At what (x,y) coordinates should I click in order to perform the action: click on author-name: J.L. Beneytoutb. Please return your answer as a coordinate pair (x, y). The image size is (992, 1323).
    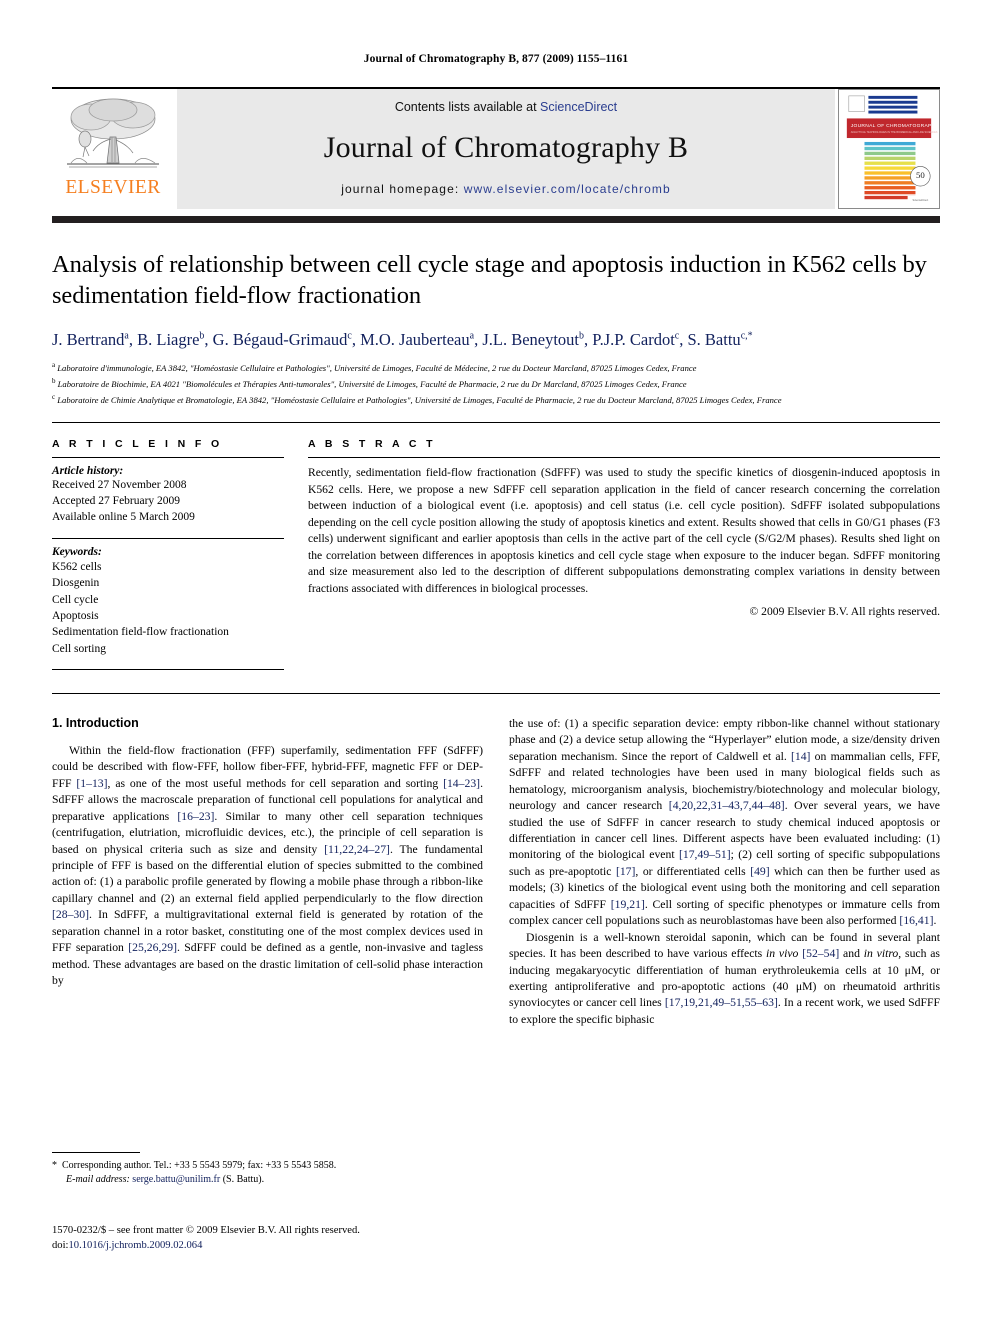
    Looking at the image, I should click on (533, 339).